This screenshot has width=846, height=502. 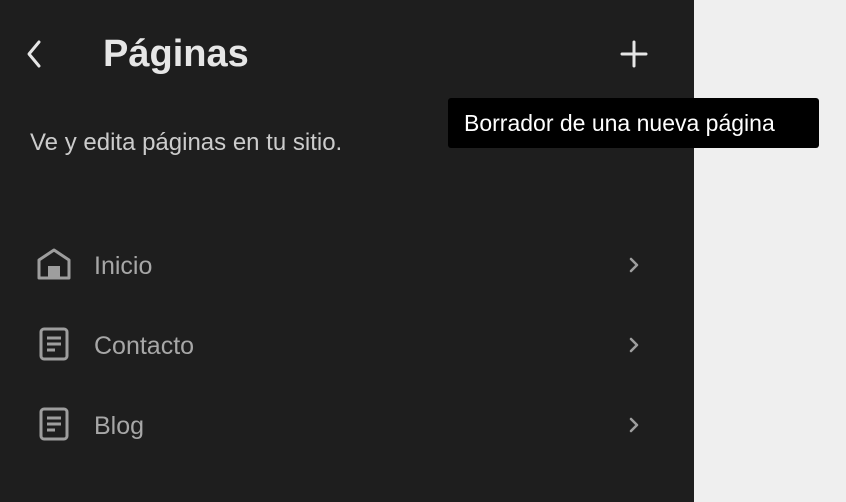 What do you see at coordinates (144, 346) in the screenshot?
I see `page-item-label: Contacto` at bounding box center [144, 346].